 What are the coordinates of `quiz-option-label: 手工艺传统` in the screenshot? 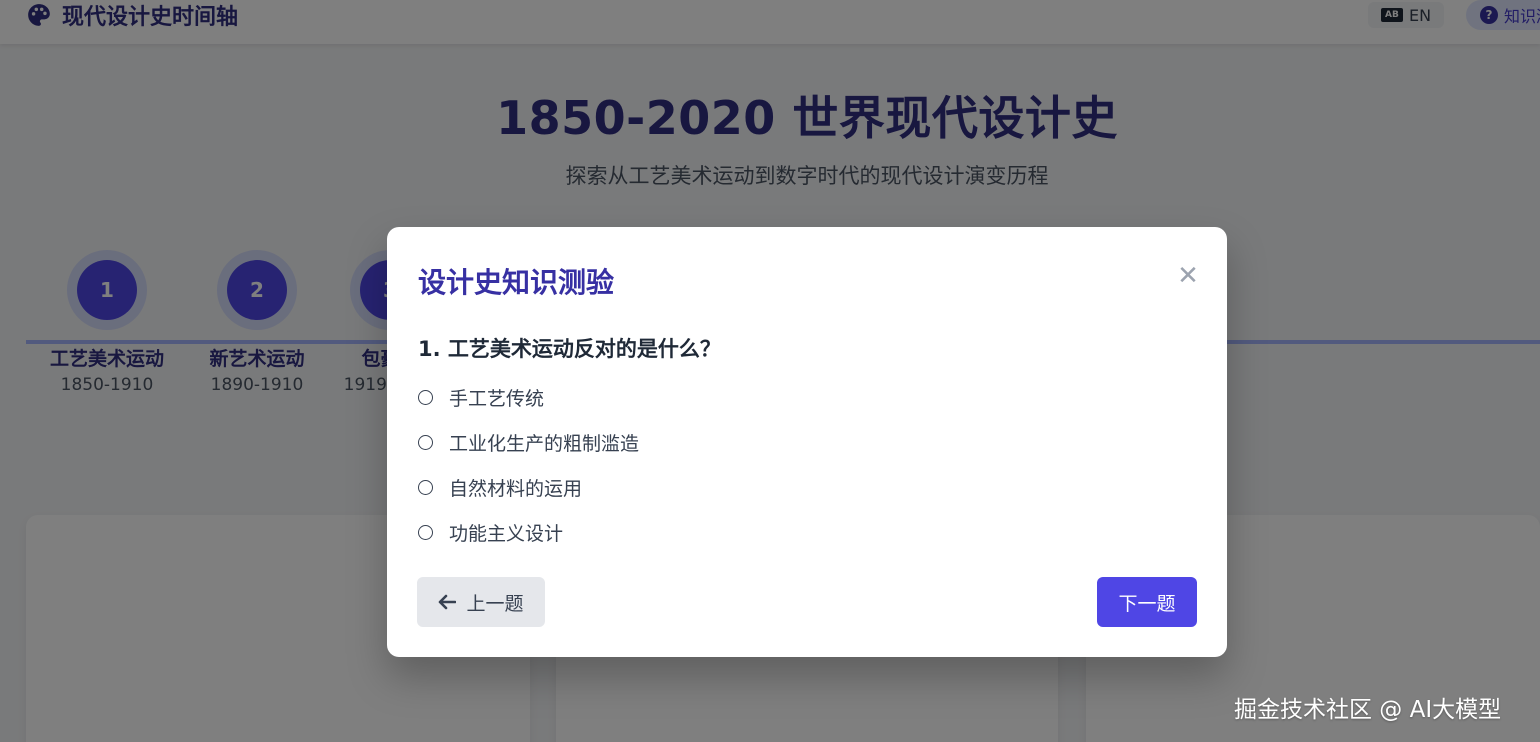 It's located at (497, 398).